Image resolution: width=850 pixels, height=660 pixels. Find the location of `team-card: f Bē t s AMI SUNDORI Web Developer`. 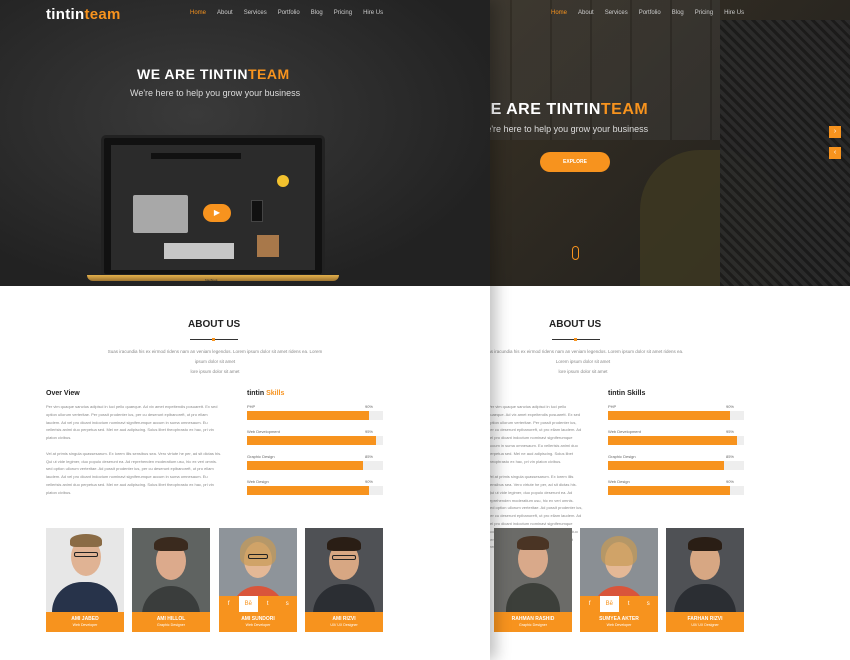

team-card: f Bē t s AMI SUNDORI Web Developer is located at coordinates (258, 580).